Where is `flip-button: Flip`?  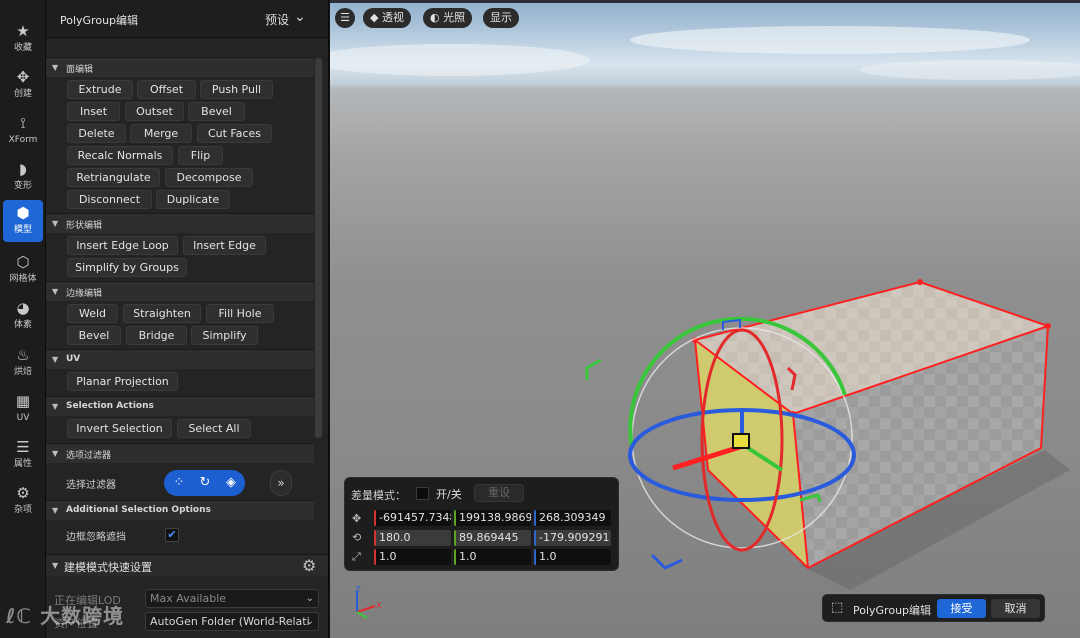 flip-button: Flip is located at coordinates (200, 155).